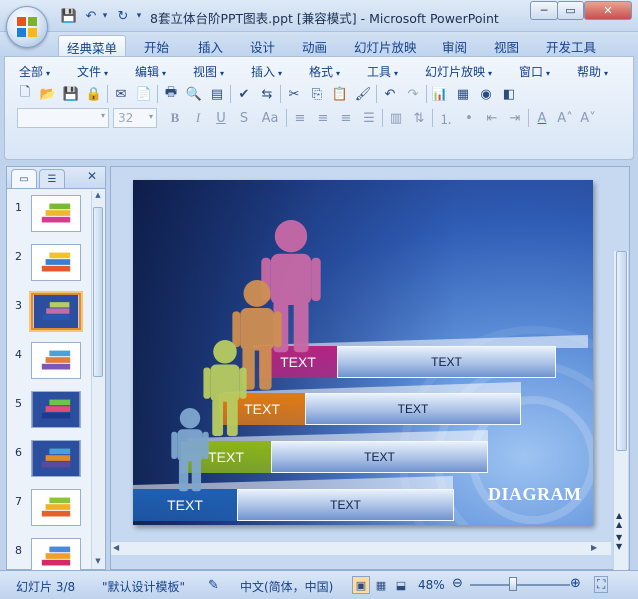 Image resolution: width=638 pixels, height=599 pixels. Describe the element at coordinates (458, 71) in the screenshot. I see `menu-slideshow: 幻灯片放映 ▾` at that location.